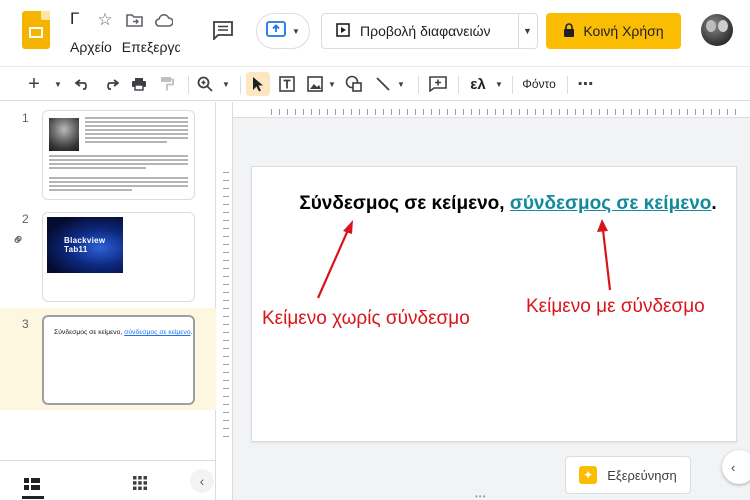  Describe the element at coordinates (343, 31) in the screenshot. I see `play-icon` at that location.